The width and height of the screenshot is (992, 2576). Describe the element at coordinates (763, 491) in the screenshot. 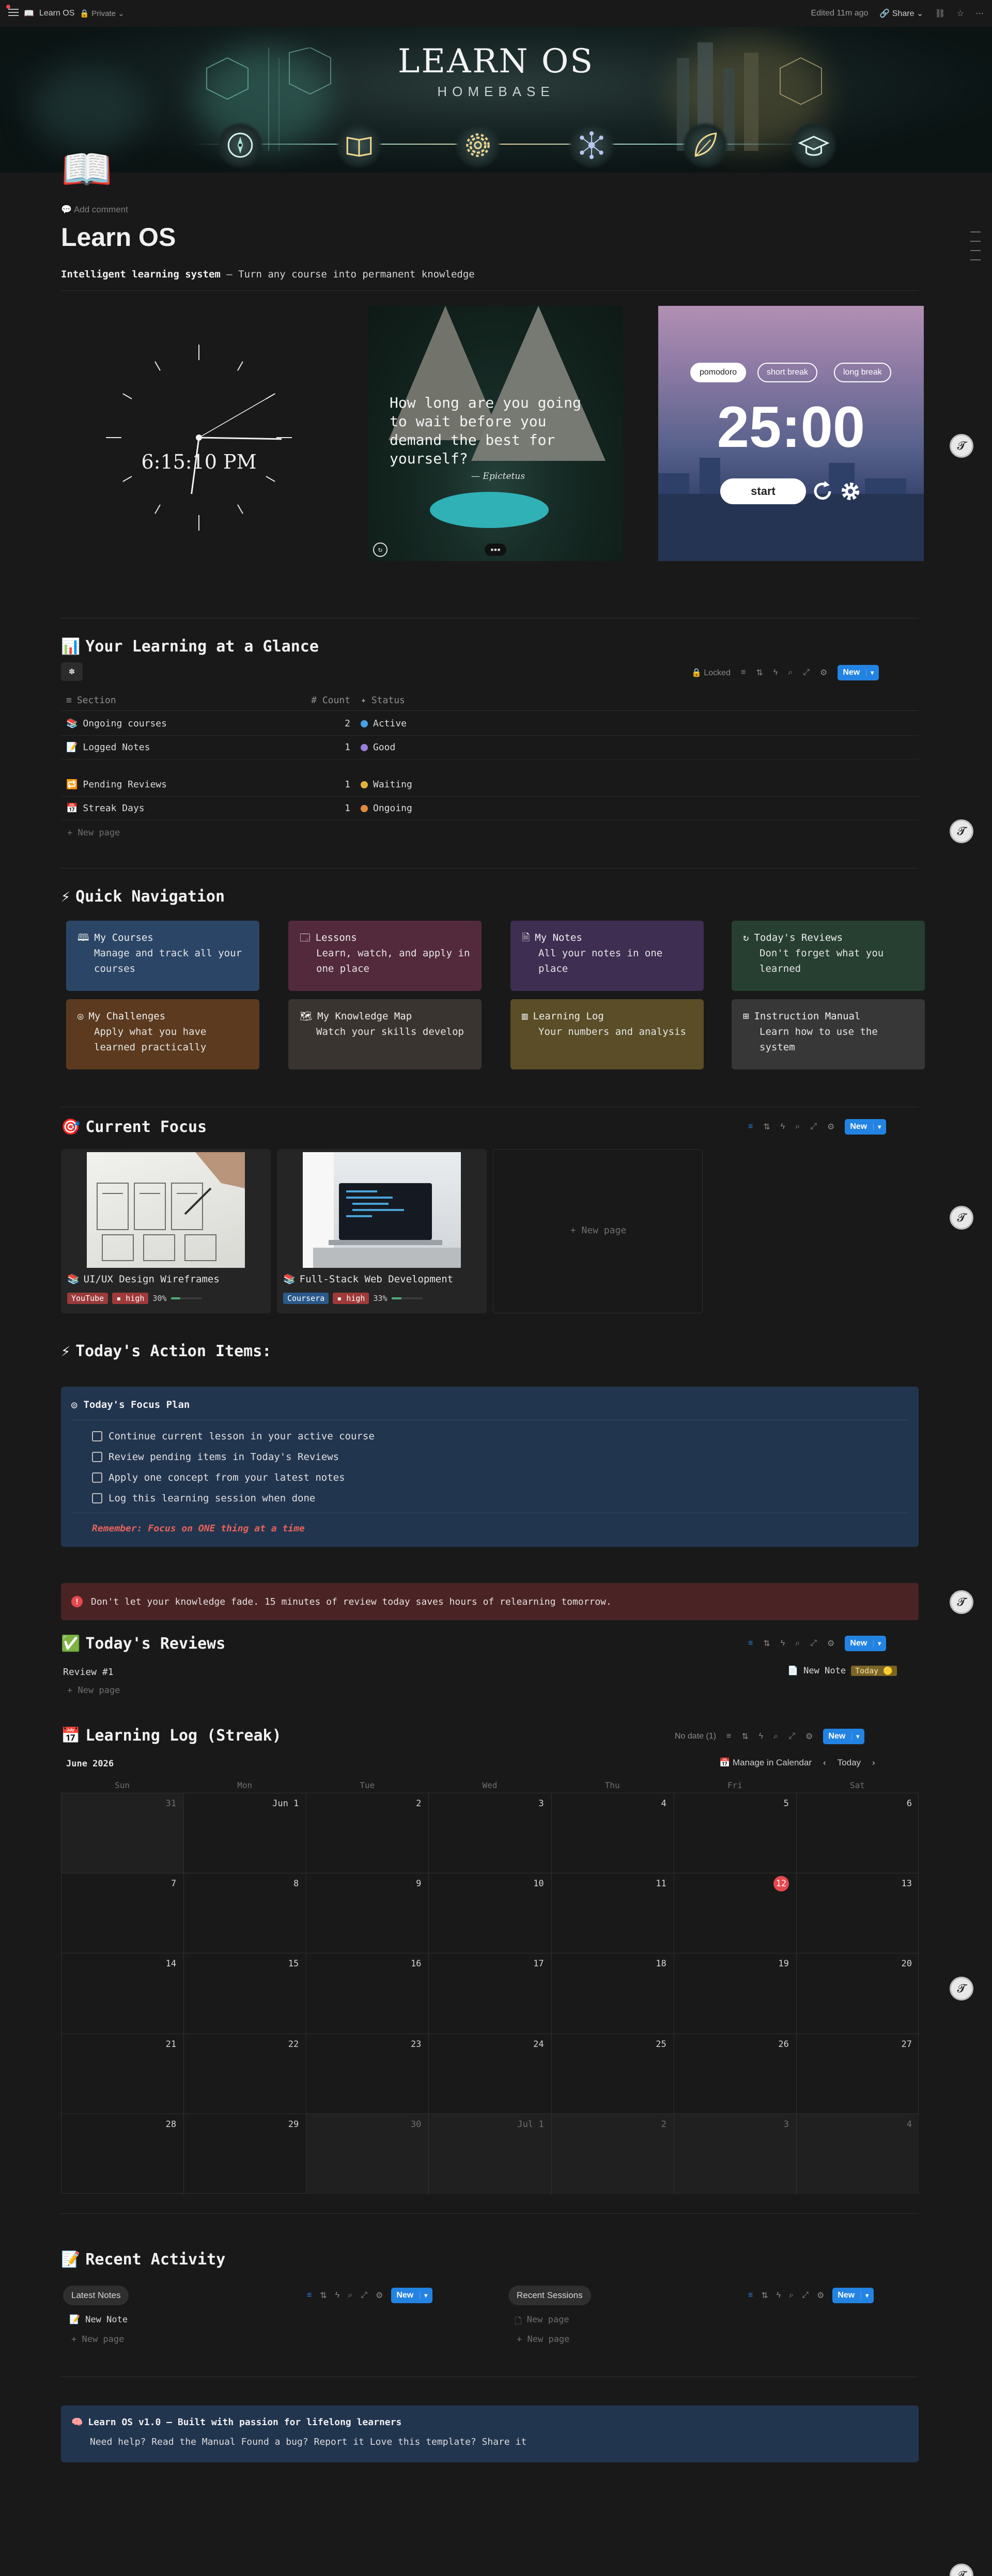

I see `start-button: start` at that location.